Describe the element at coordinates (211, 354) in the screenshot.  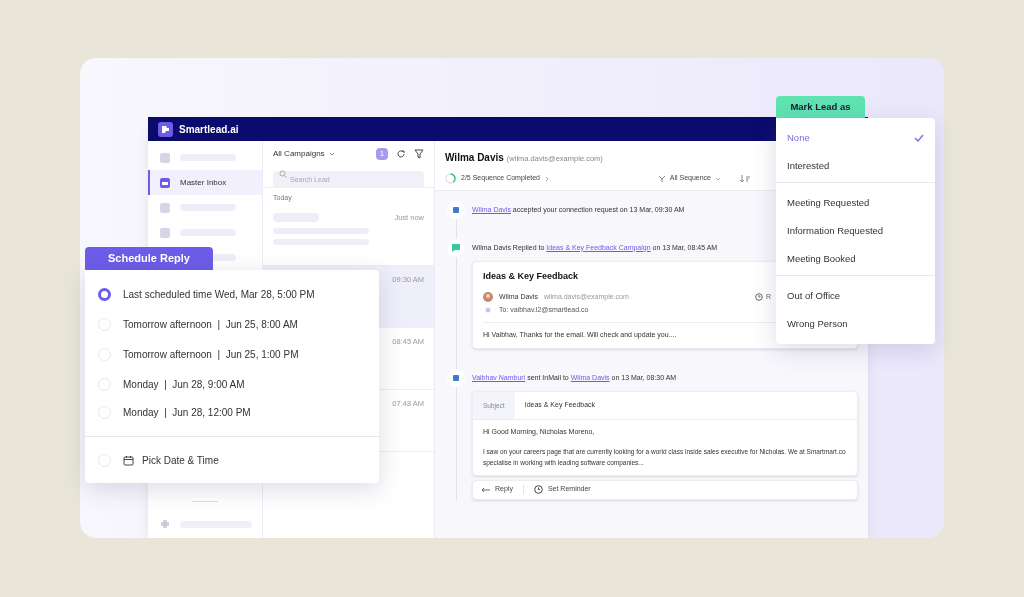
I see `option-label: Tomorrow afternoon | Jun 25, 1:00 PM` at that location.